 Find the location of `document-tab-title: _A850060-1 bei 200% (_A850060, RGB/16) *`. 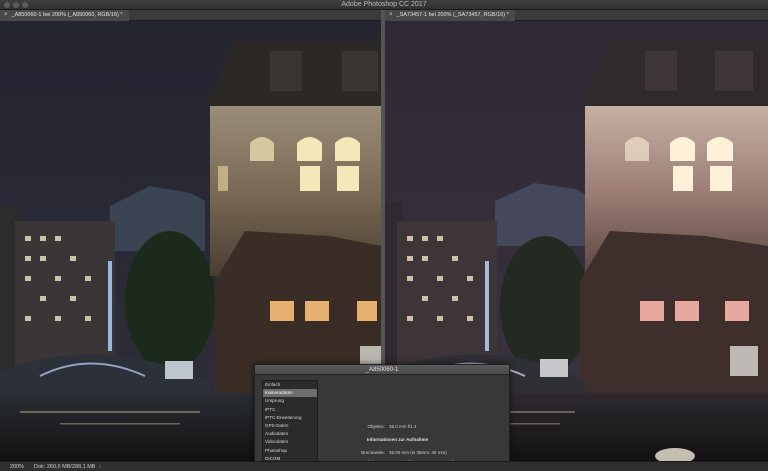

document-tab-title: _A850060-1 bei 200% (_A850060, RGB/16) * is located at coordinates (67, 15).